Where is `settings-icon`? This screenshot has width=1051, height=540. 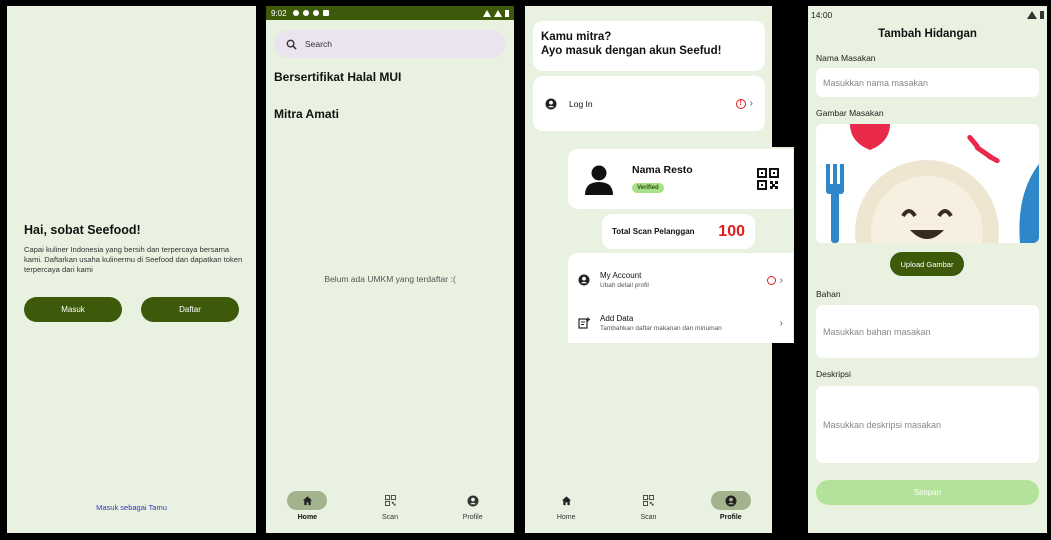
settings-icon is located at coordinates (295, 13).